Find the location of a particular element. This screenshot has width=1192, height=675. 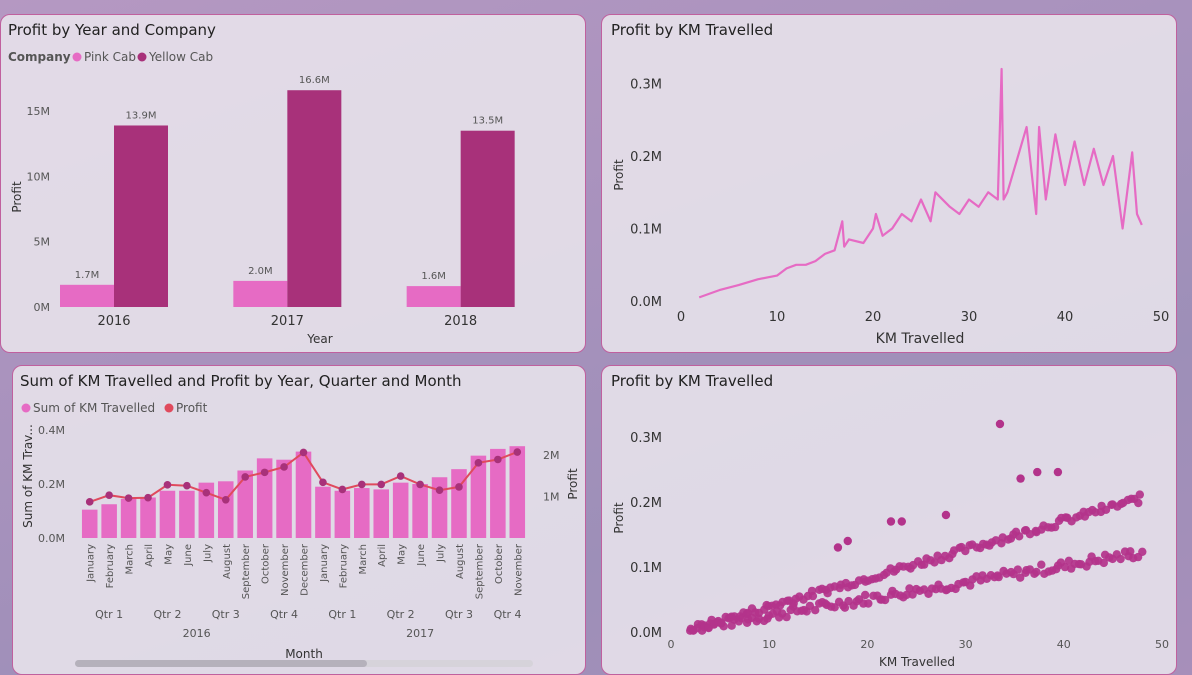

month-label: November is located at coordinates (285, 569).